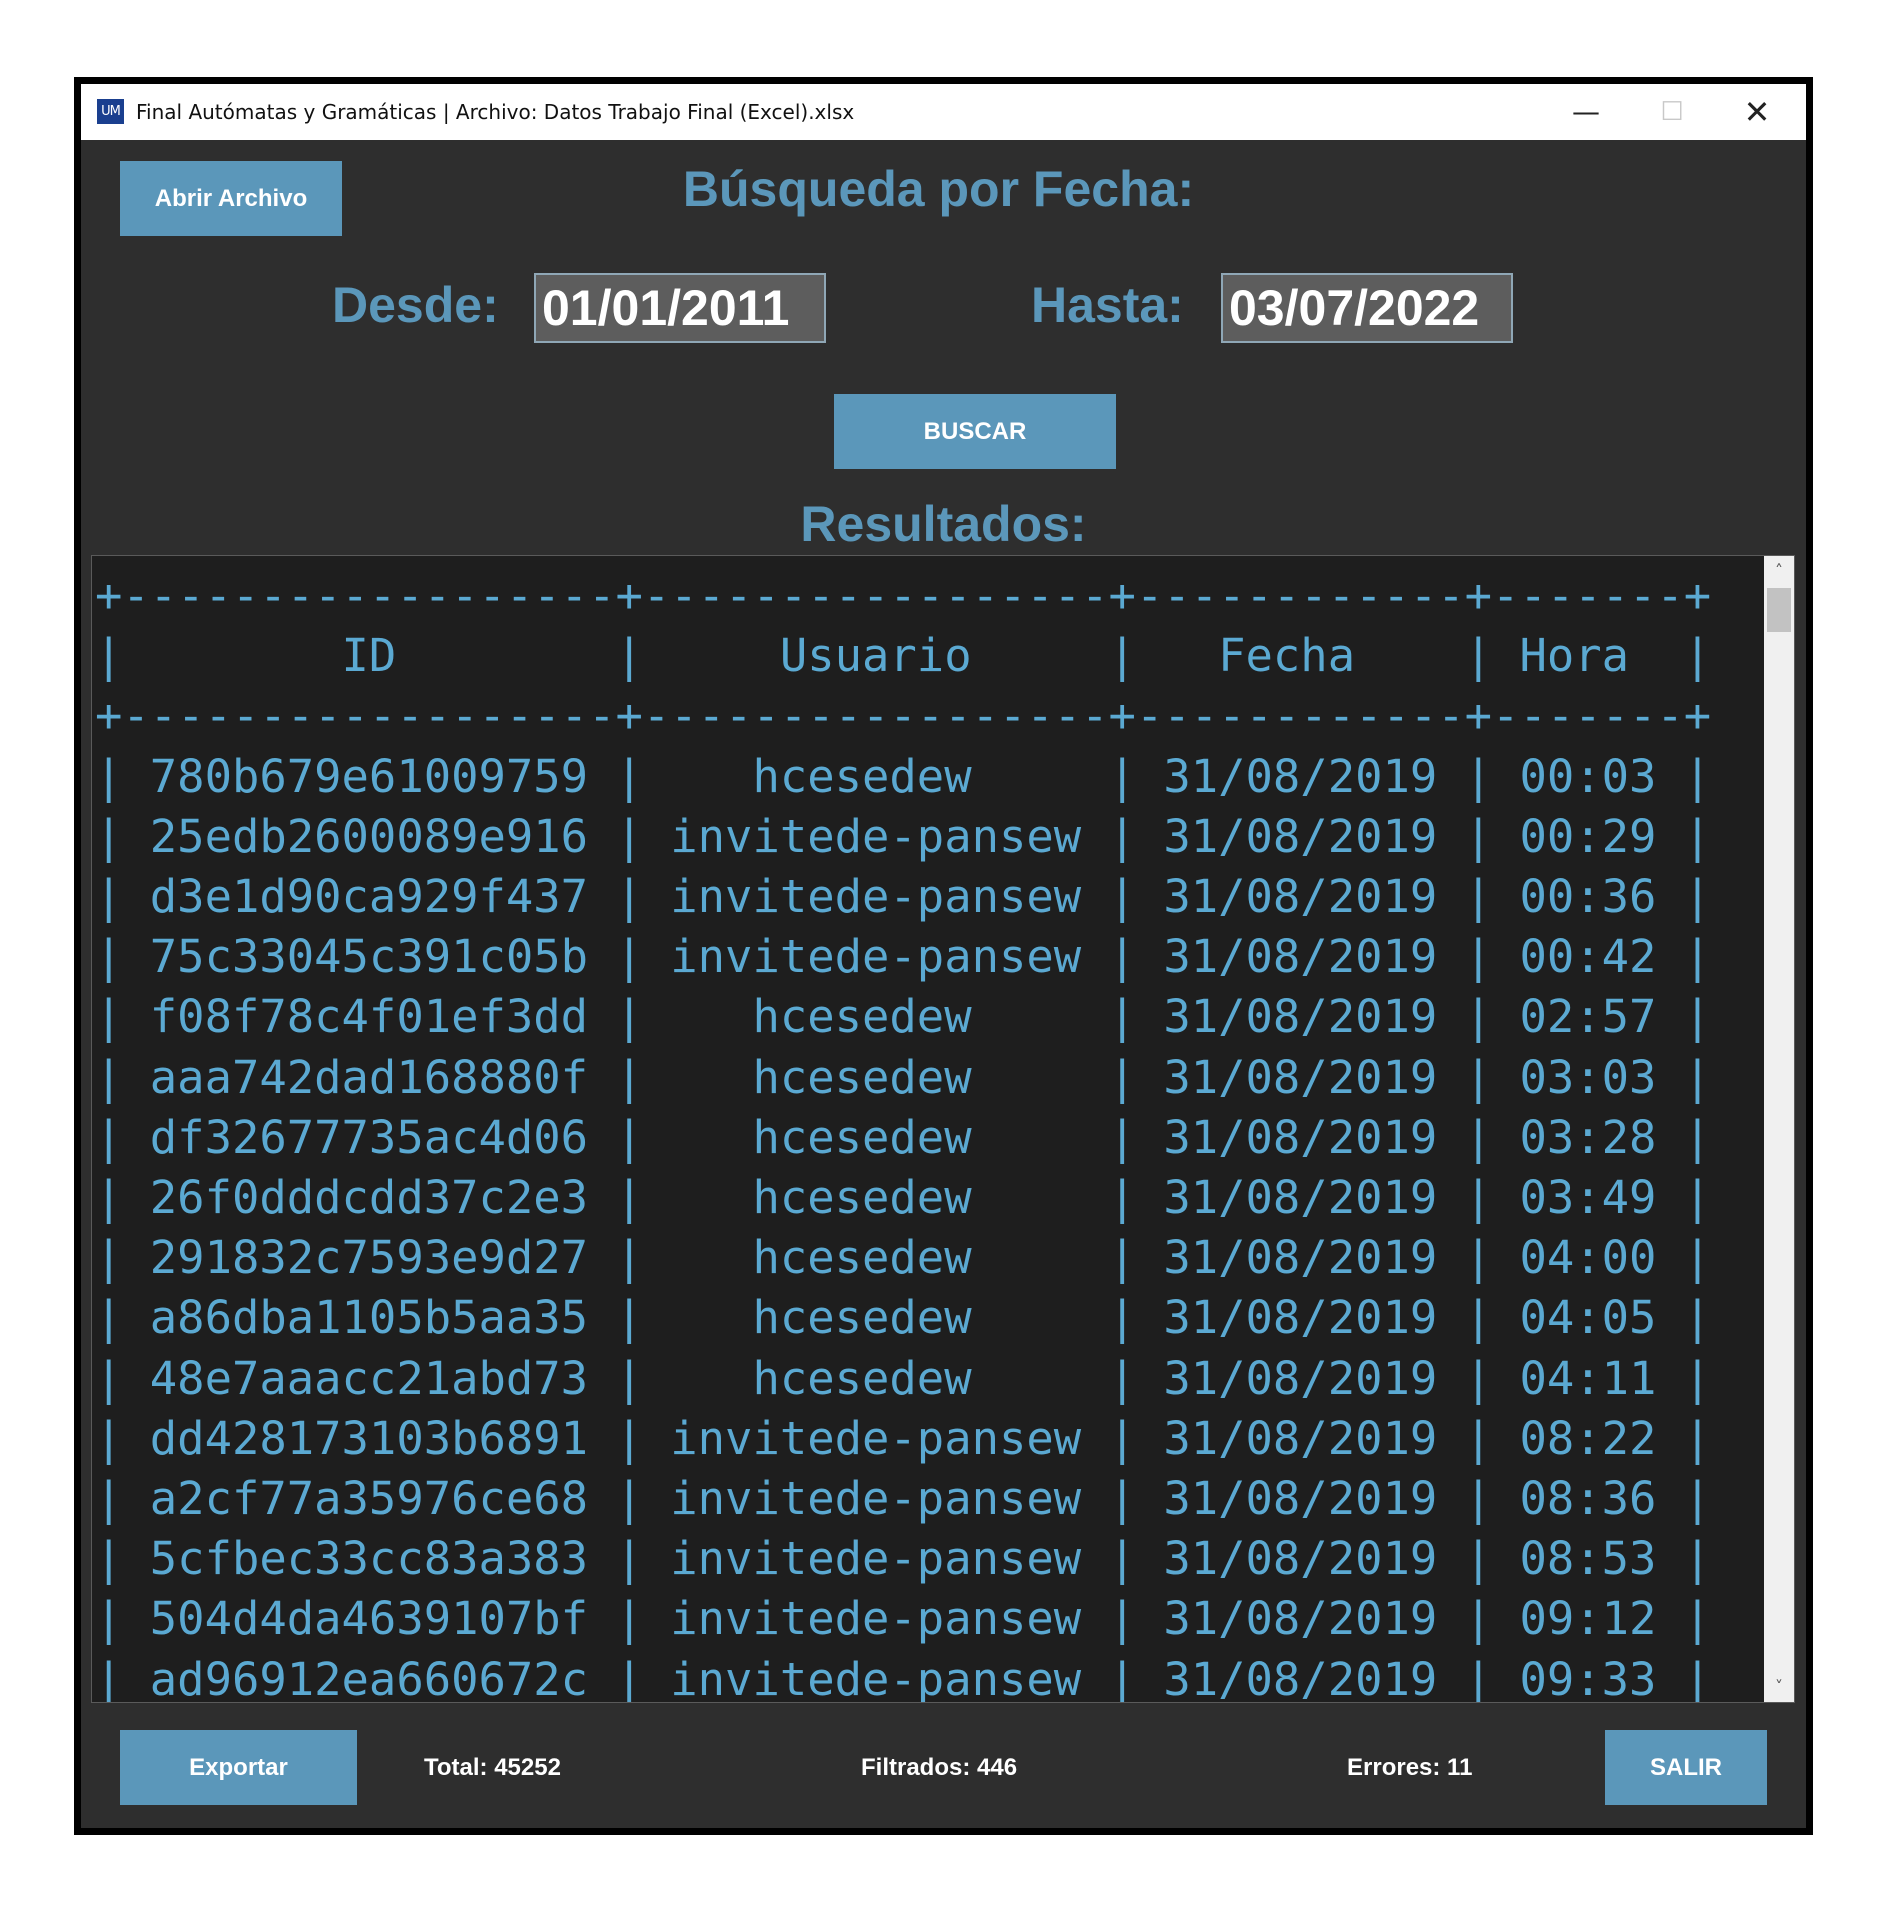  Describe the element at coordinates (1779, 610) in the screenshot. I see `scroll-thumb` at that location.